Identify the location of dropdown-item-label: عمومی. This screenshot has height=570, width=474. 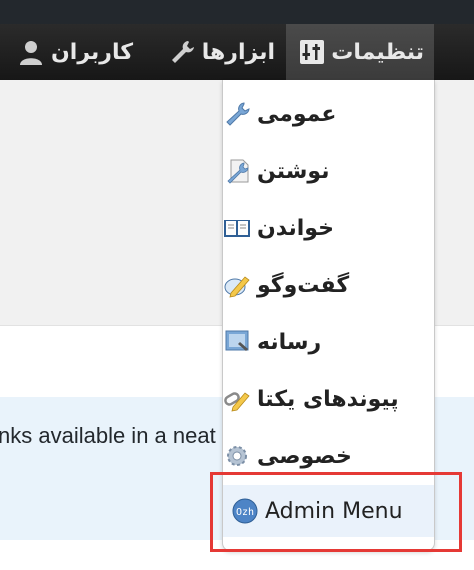
(297, 114).